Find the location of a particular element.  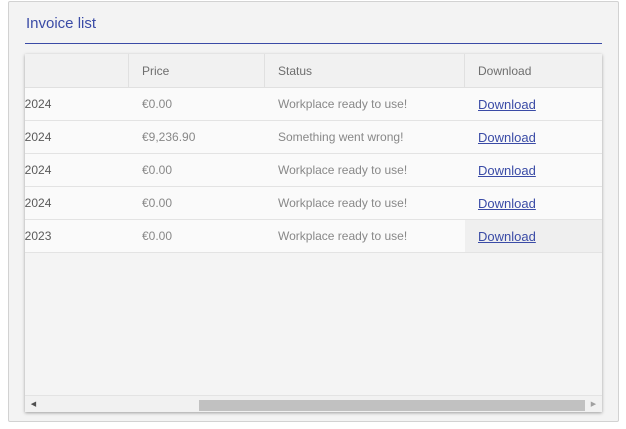

right-arrow-icon: ▶ is located at coordinates (593, 404).